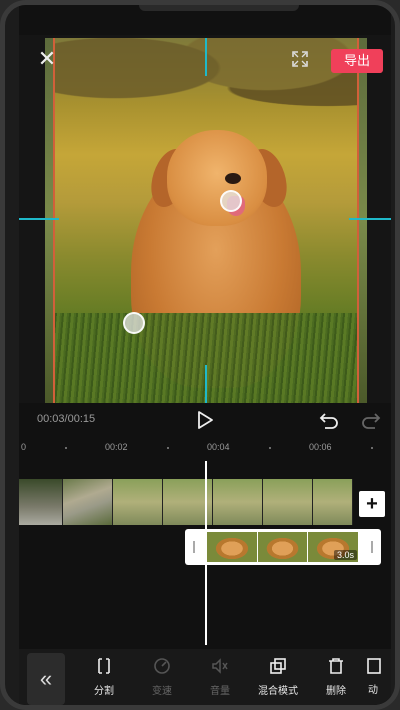  I want to click on tool-speed: 变速, so click(162, 681).